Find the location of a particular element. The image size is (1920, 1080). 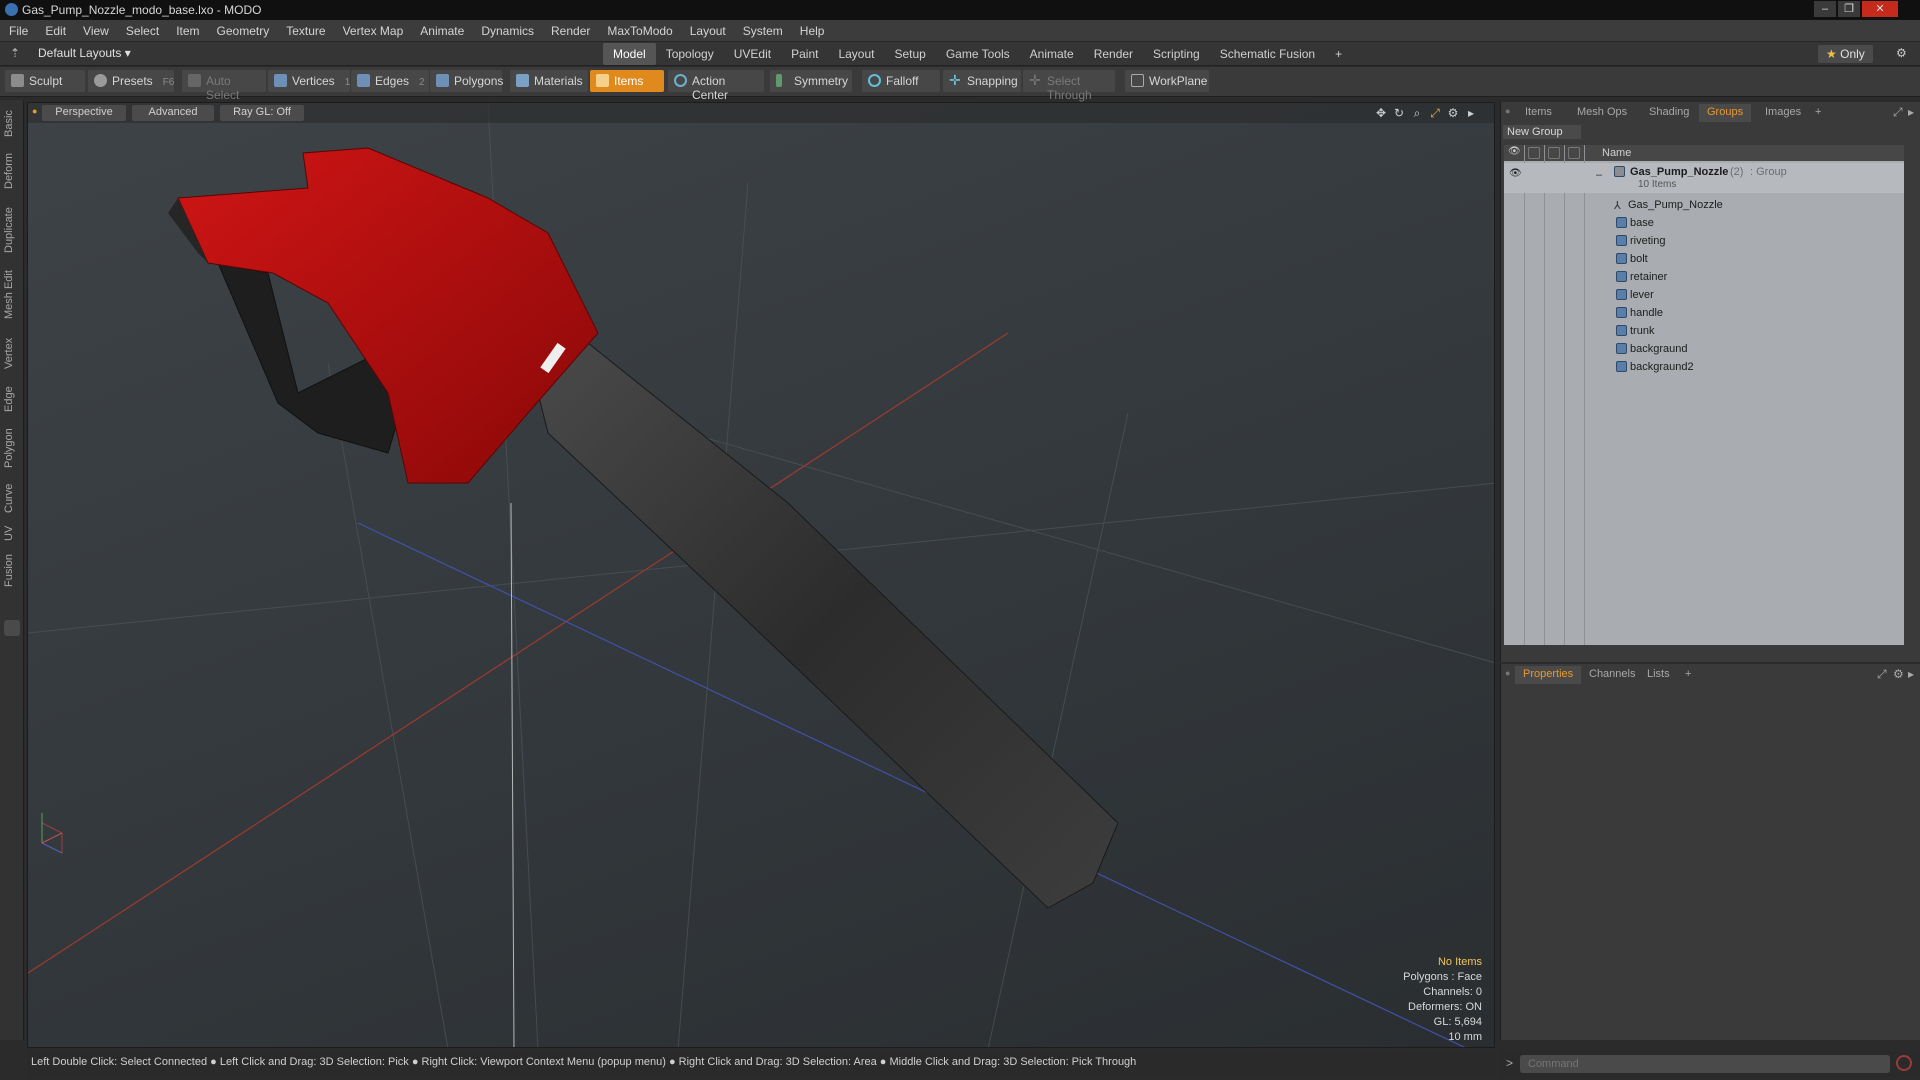

falloff-button: Falloff is located at coordinates (901, 81).